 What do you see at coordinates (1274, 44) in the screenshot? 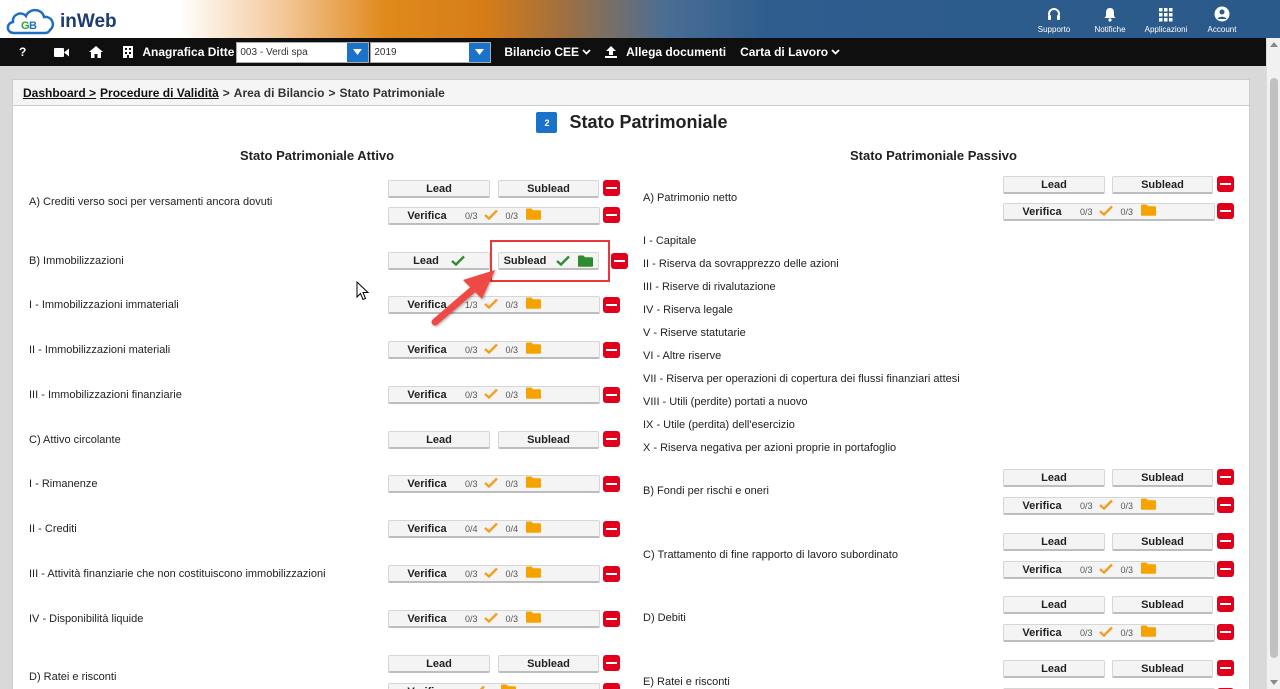
I see `scroll-up-arrow-icon` at bounding box center [1274, 44].